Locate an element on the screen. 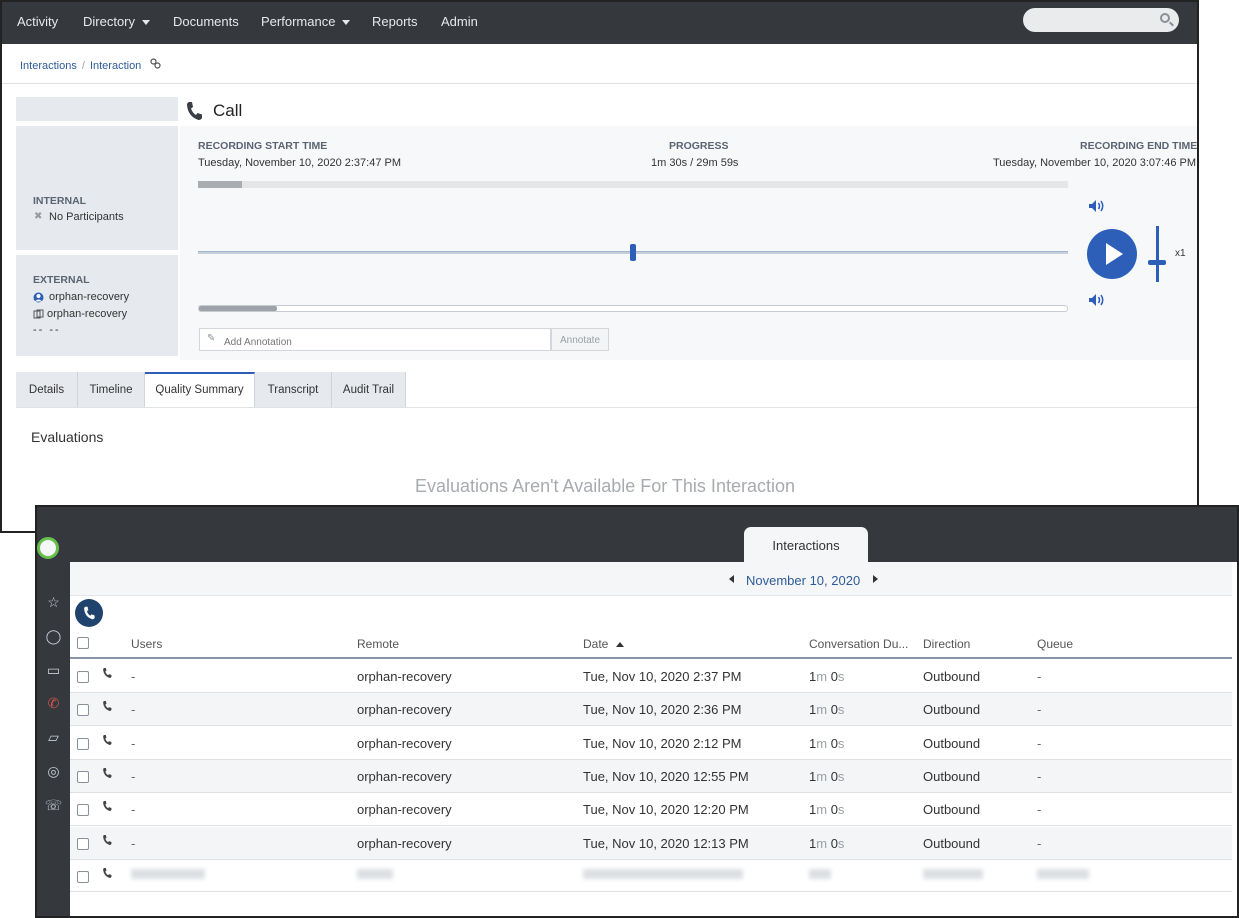 Image resolution: width=1239 pixels, height=918 pixels. external-participant-name: orphan-recovery is located at coordinates (89, 297).